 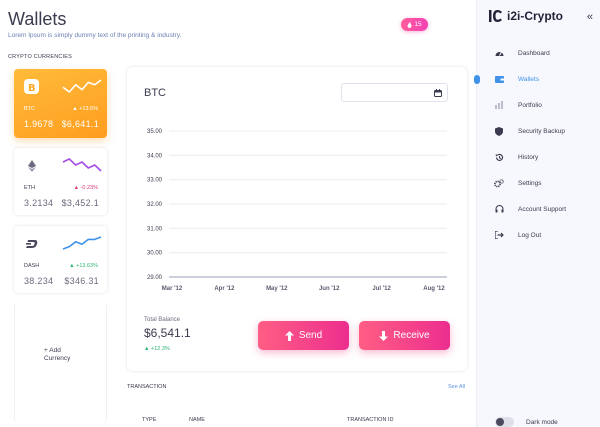 What do you see at coordinates (89, 188) in the screenshot?
I see `coin-change-text: -0.23%` at bounding box center [89, 188].